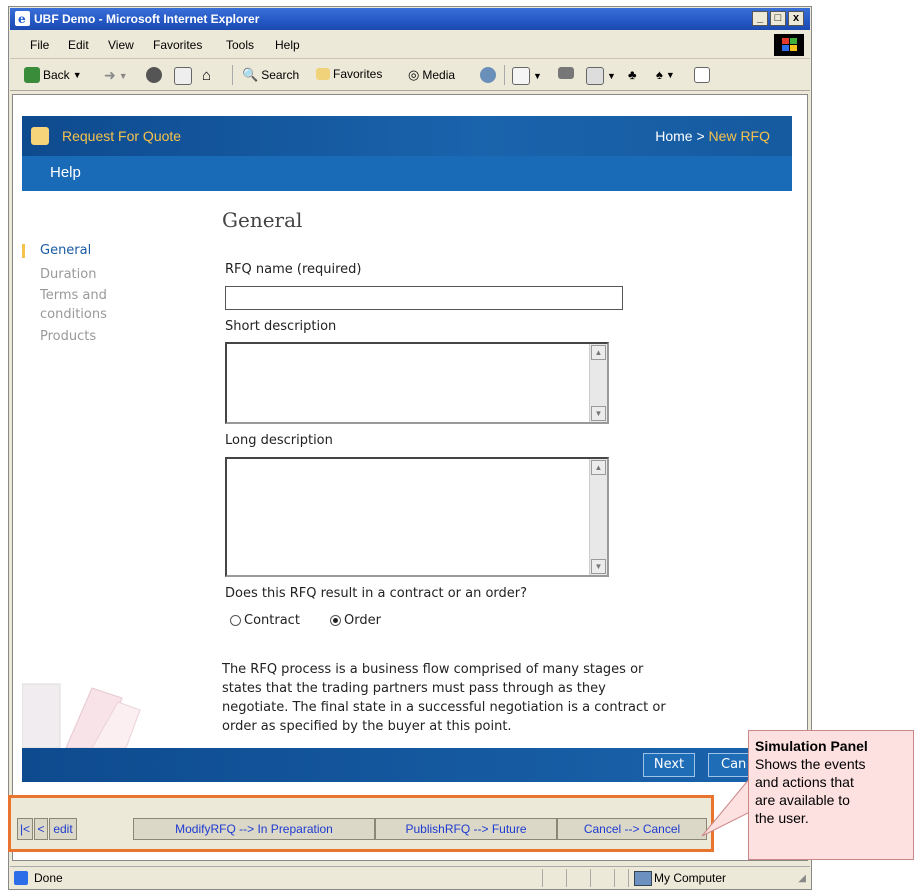 This screenshot has width=916, height=893. I want to click on related-icon, so click(702, 75).